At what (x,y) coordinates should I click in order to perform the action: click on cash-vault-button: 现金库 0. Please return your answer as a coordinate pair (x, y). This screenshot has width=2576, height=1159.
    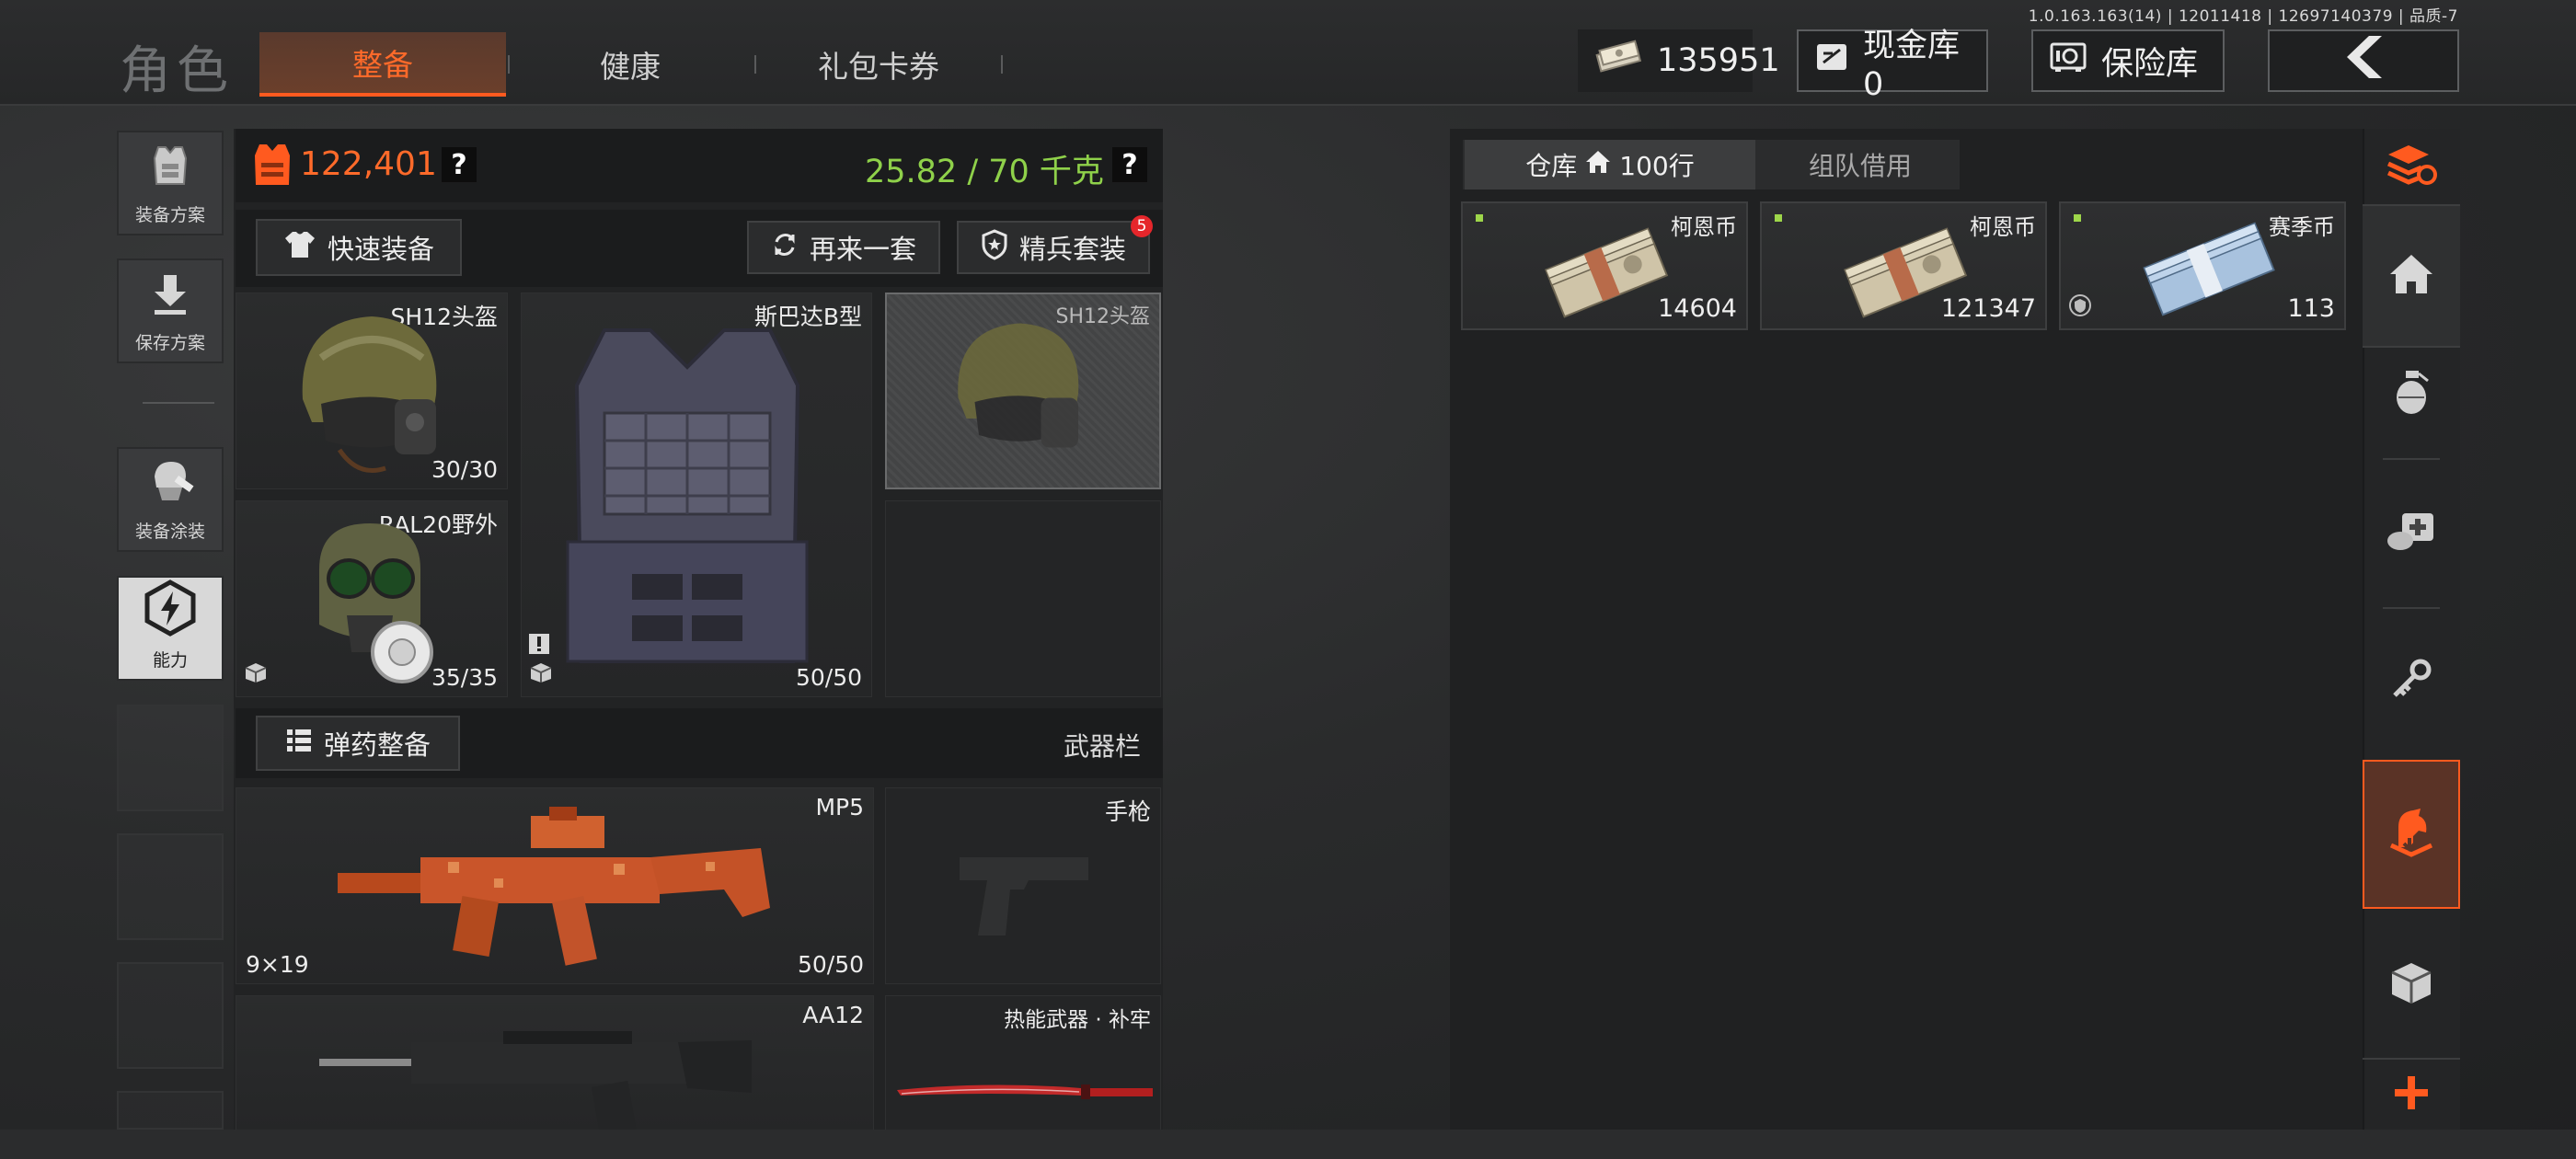
    Looking at the image, I should click on (1892, 65).